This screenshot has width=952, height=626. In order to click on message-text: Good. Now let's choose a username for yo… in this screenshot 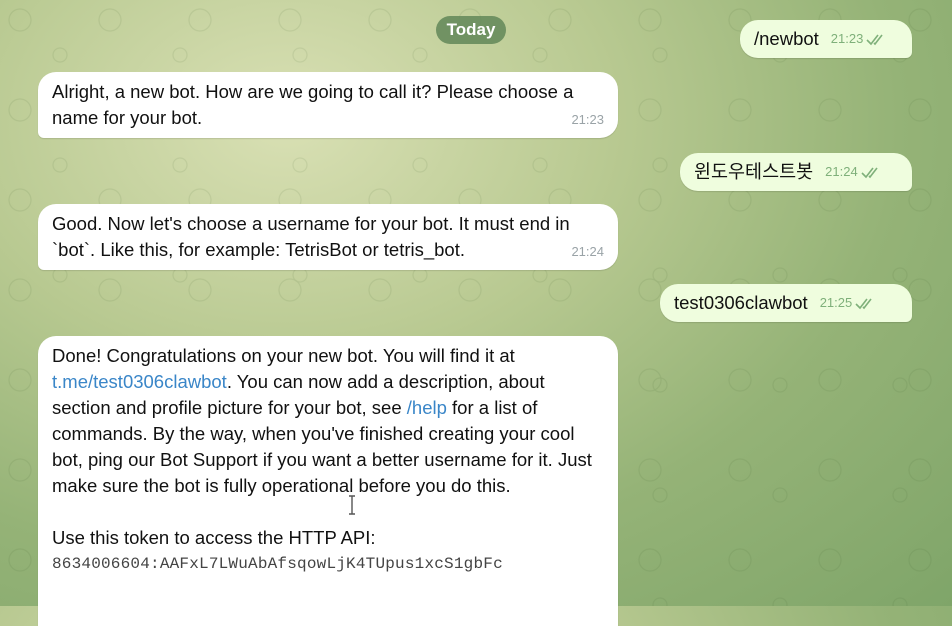, I will do `click(313, 236)`.